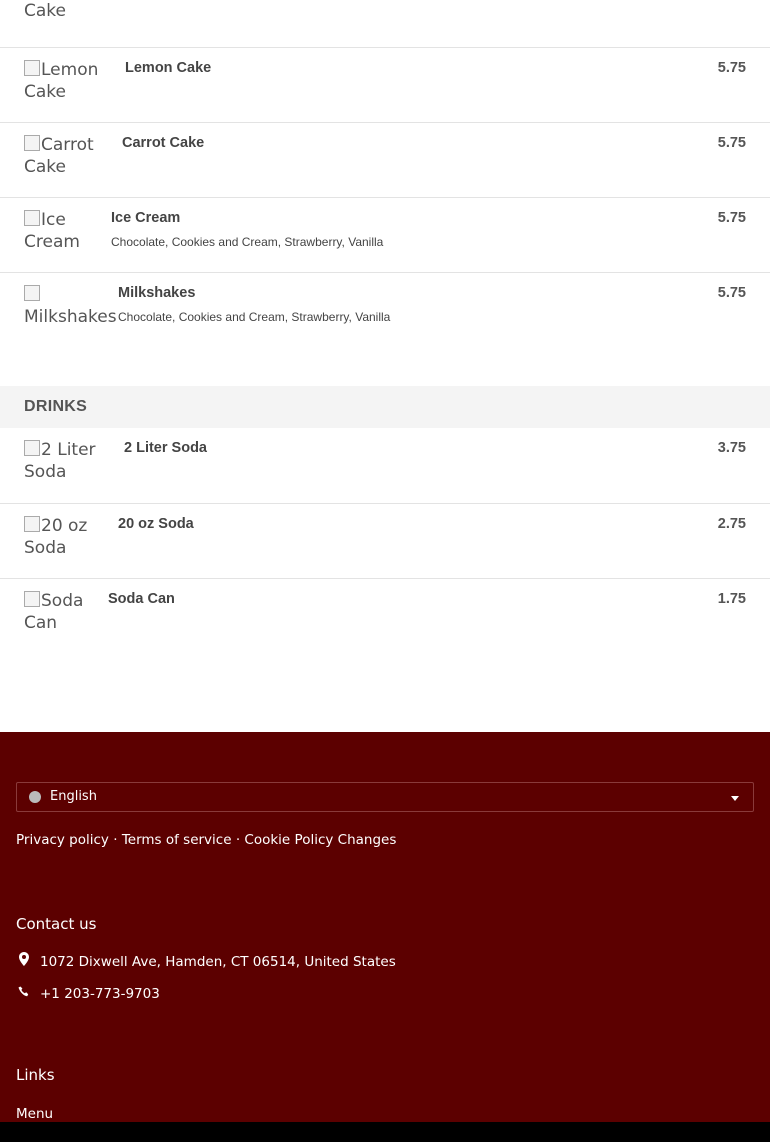 This screenshot has width=770, height=1142. Describe the element at coordinates (157, 293) in the screenshot. I see `item-name: Milkshakes` at that location.